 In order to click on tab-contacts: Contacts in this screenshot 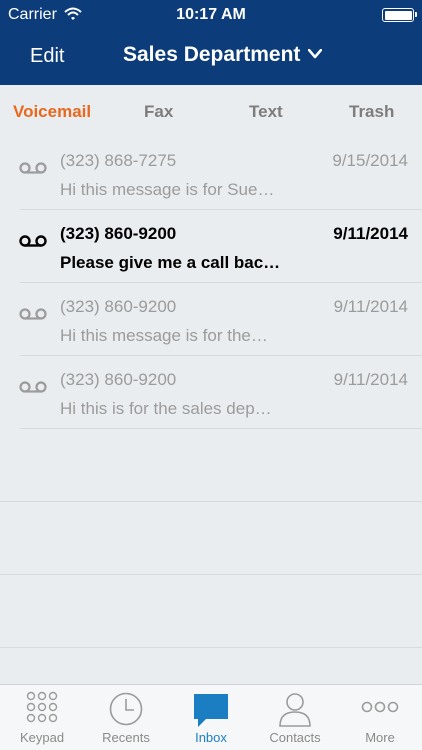, I will do `click(295, 717)`.